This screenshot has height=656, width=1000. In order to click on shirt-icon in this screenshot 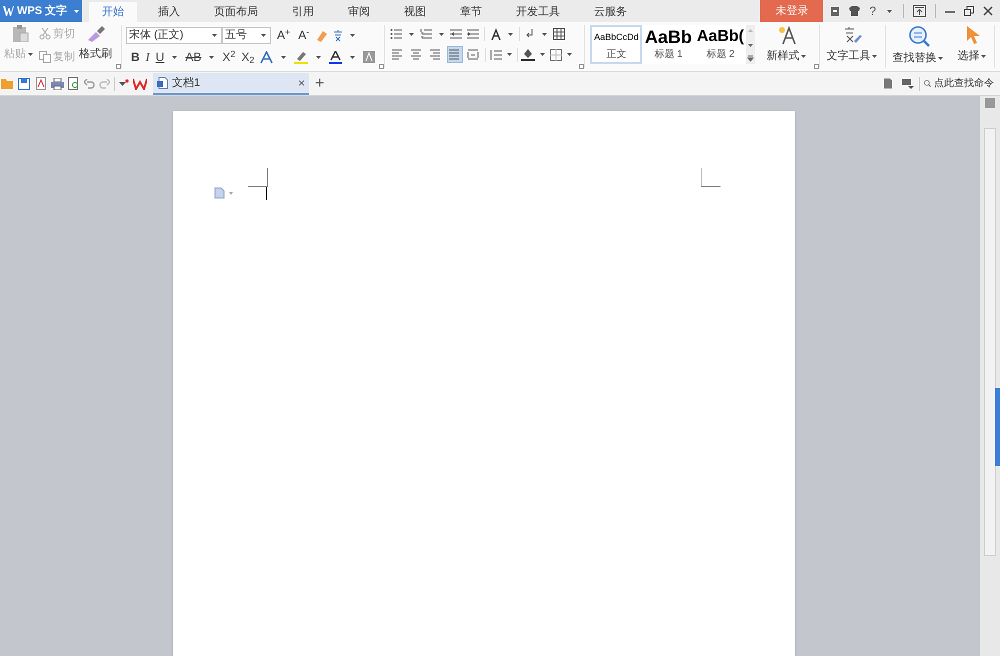, I will do `click(854, 11)`.